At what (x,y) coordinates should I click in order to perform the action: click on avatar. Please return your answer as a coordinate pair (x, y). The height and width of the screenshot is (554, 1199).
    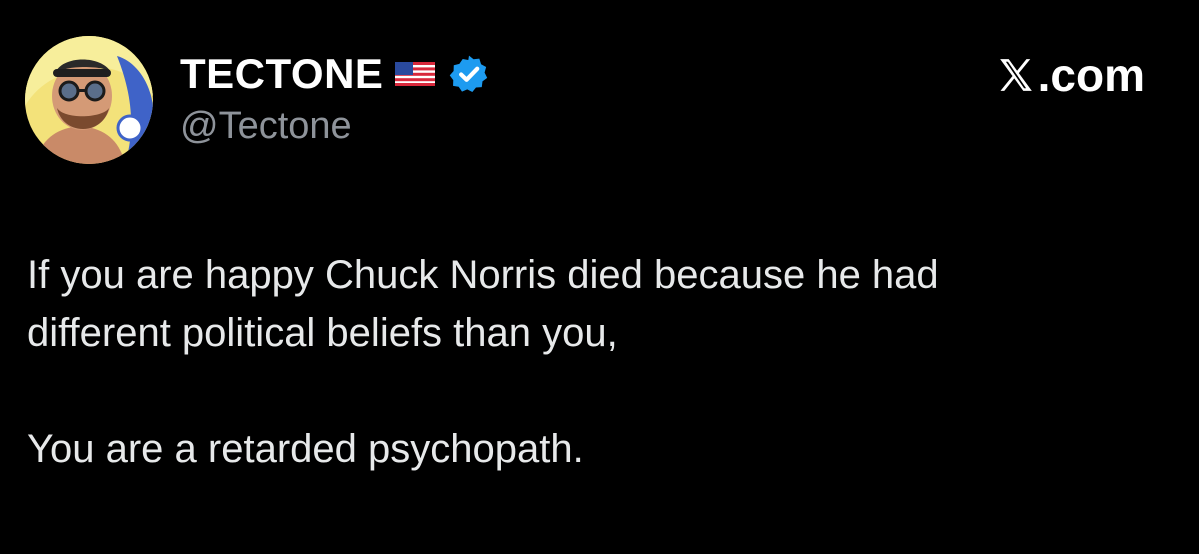
    Looking at the image, I should click on (89, 100).